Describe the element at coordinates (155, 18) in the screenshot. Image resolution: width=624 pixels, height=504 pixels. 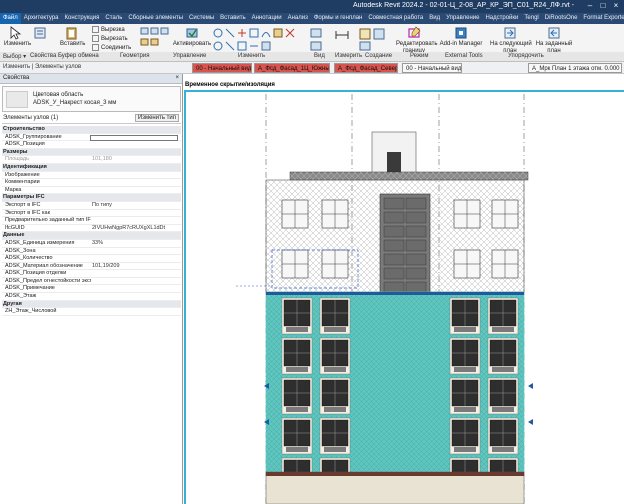
I see `ribbon-tab: Сборные элементы` at that location.